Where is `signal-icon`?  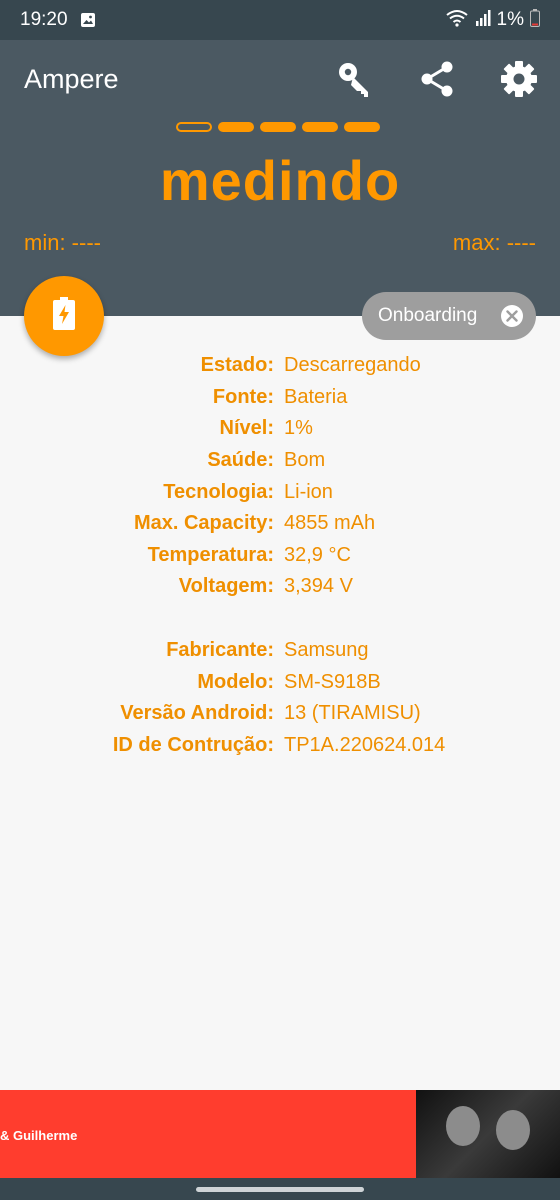 signal-icon is located at coordinates (483, 20).